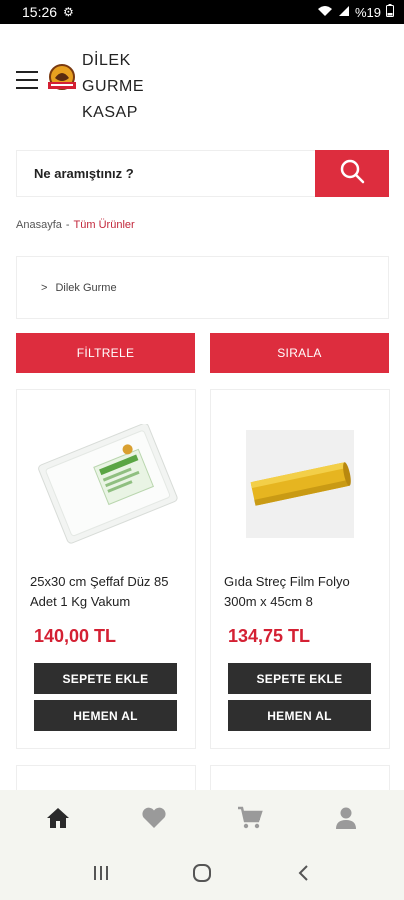 Image resolution: width=404 pixels, height=900 pixels. Describe the element at coordinates (325, 12) in the screenshot. I see `wifi-icon` at that location.